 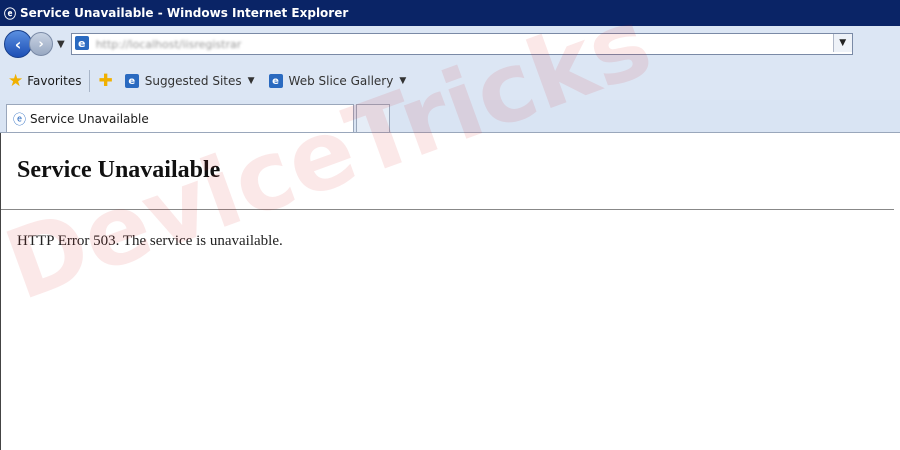 I want to click on favorite-web-slice-gallery: e Web Slice Gallery ▼, so click(x=337, y=81).